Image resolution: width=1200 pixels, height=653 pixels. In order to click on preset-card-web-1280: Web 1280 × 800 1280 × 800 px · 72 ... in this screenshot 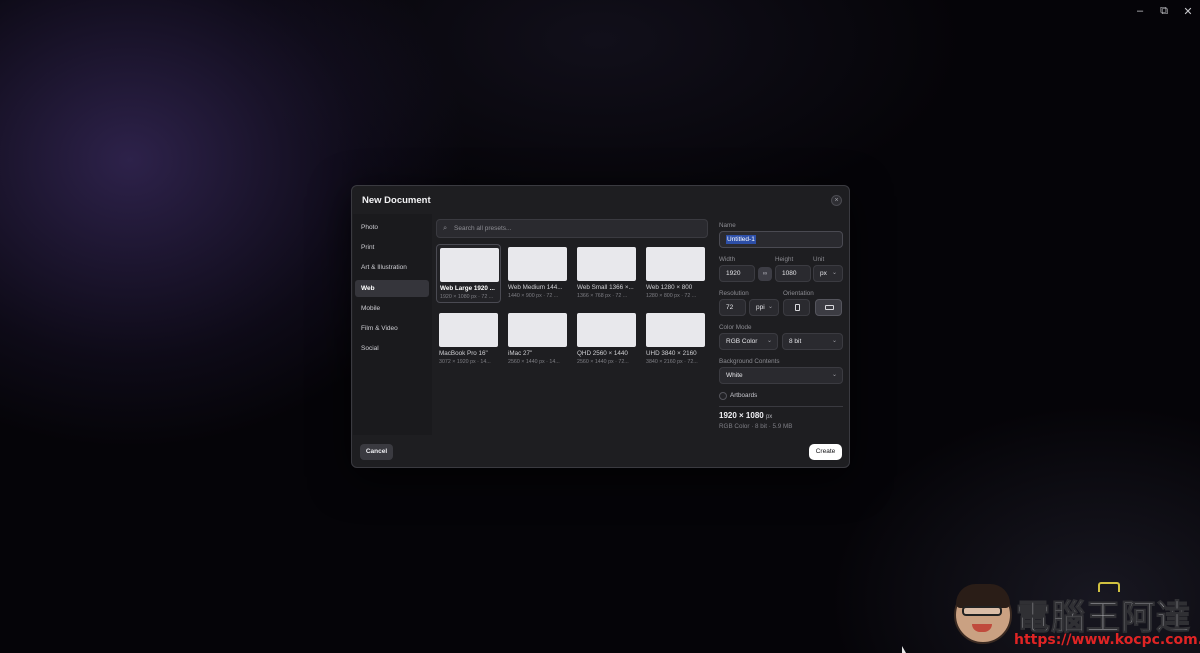, I will do `click(675, 273)`.